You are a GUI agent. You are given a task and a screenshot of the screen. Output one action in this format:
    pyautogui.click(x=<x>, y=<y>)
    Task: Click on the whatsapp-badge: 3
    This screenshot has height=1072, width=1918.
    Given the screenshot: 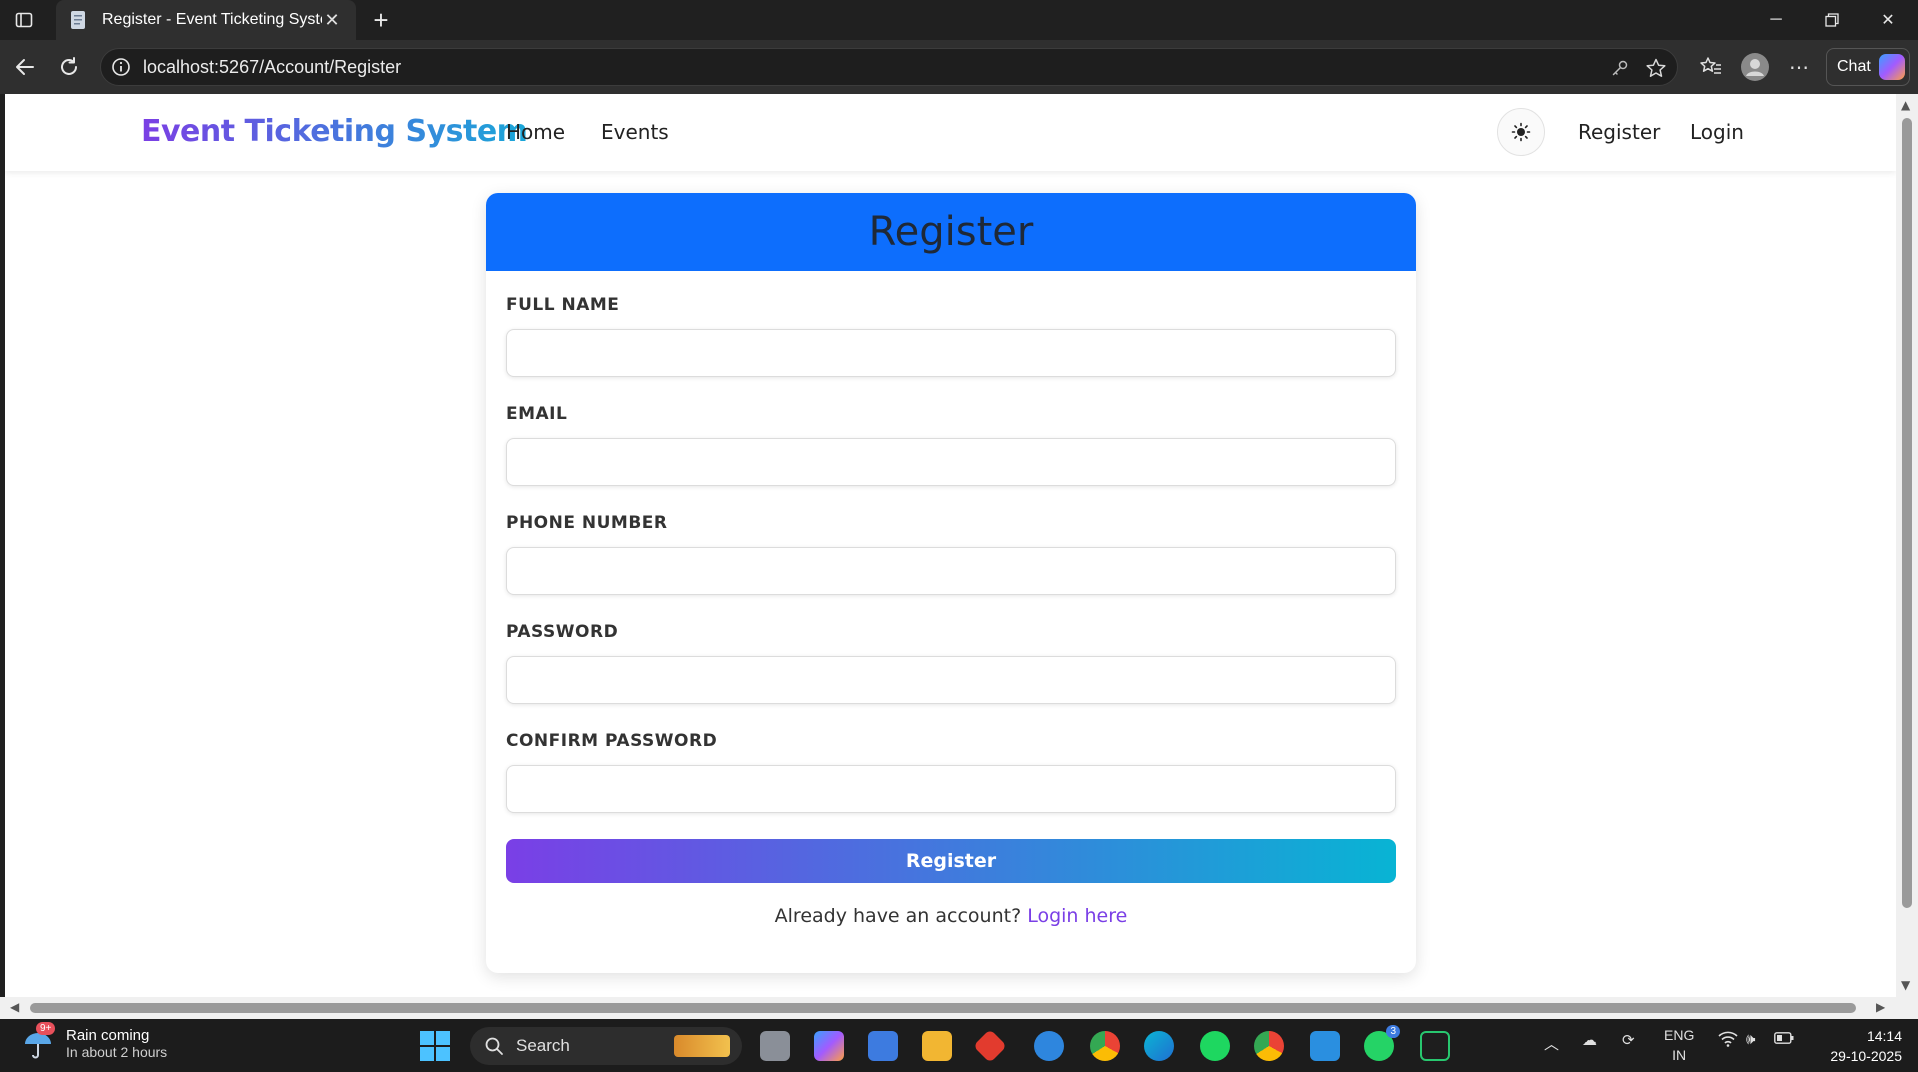 What is the action you would take?
    pyautogui.click(x=1393, y=1031)
    